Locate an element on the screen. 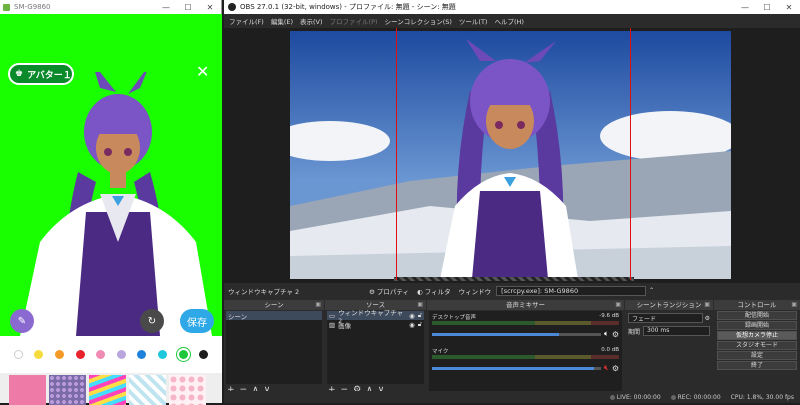  source-item-label: 画像 is located at coordinates (345, 325).